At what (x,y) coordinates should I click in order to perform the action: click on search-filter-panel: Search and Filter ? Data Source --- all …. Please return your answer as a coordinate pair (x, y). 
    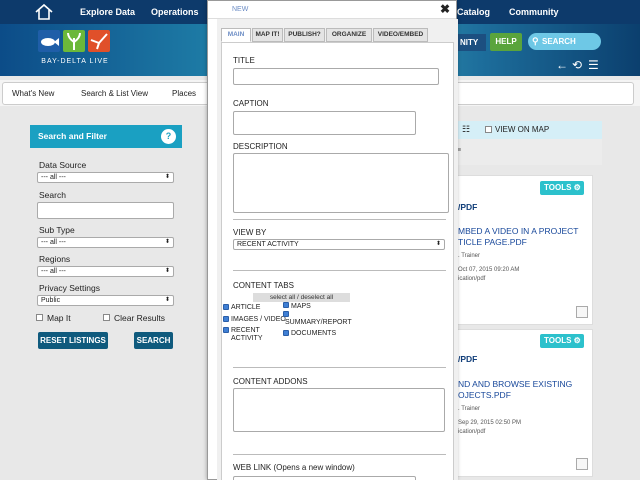
    Looking at the image, I should click on (106, 240).